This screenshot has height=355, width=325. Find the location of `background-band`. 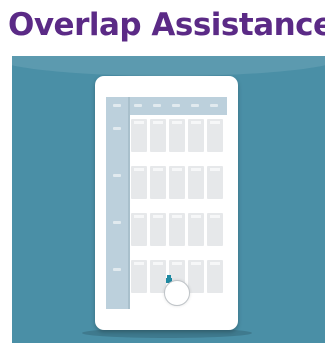

background-band is located at coordinates (168, 66).